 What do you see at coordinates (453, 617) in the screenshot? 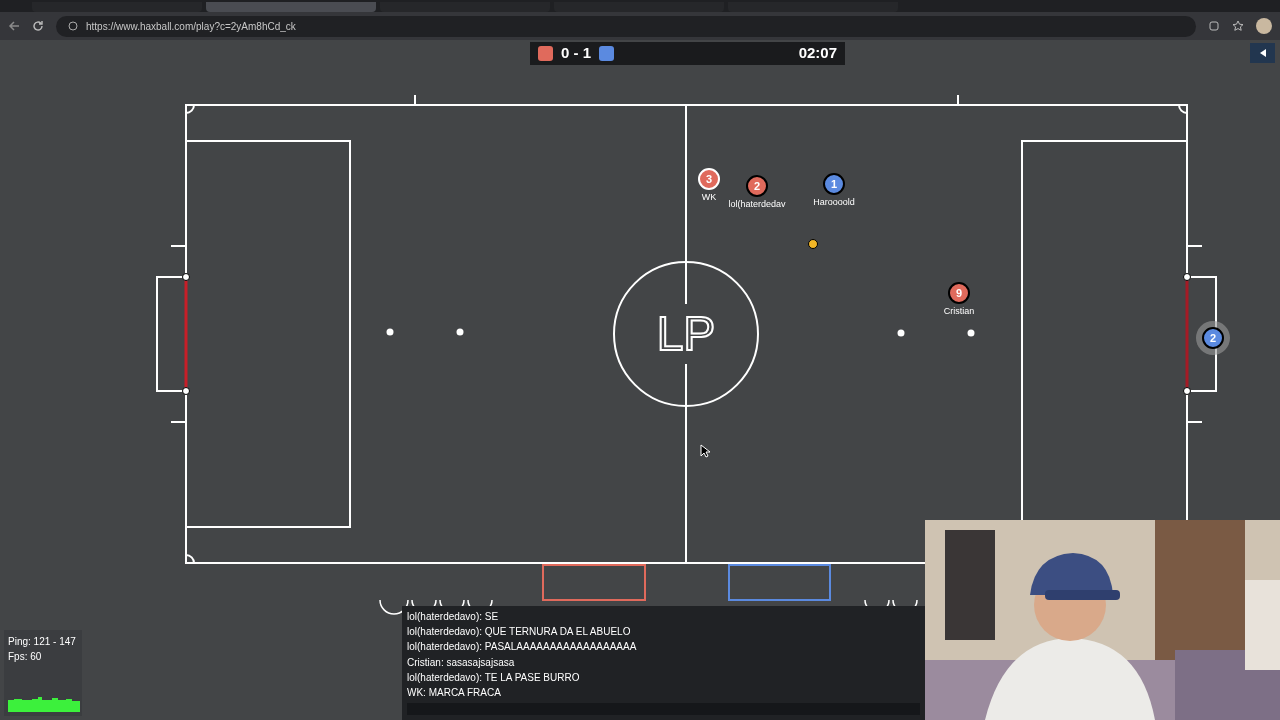
I see `chat-message: lol(haterdedavo): SE` at bounding box center [453, 617].